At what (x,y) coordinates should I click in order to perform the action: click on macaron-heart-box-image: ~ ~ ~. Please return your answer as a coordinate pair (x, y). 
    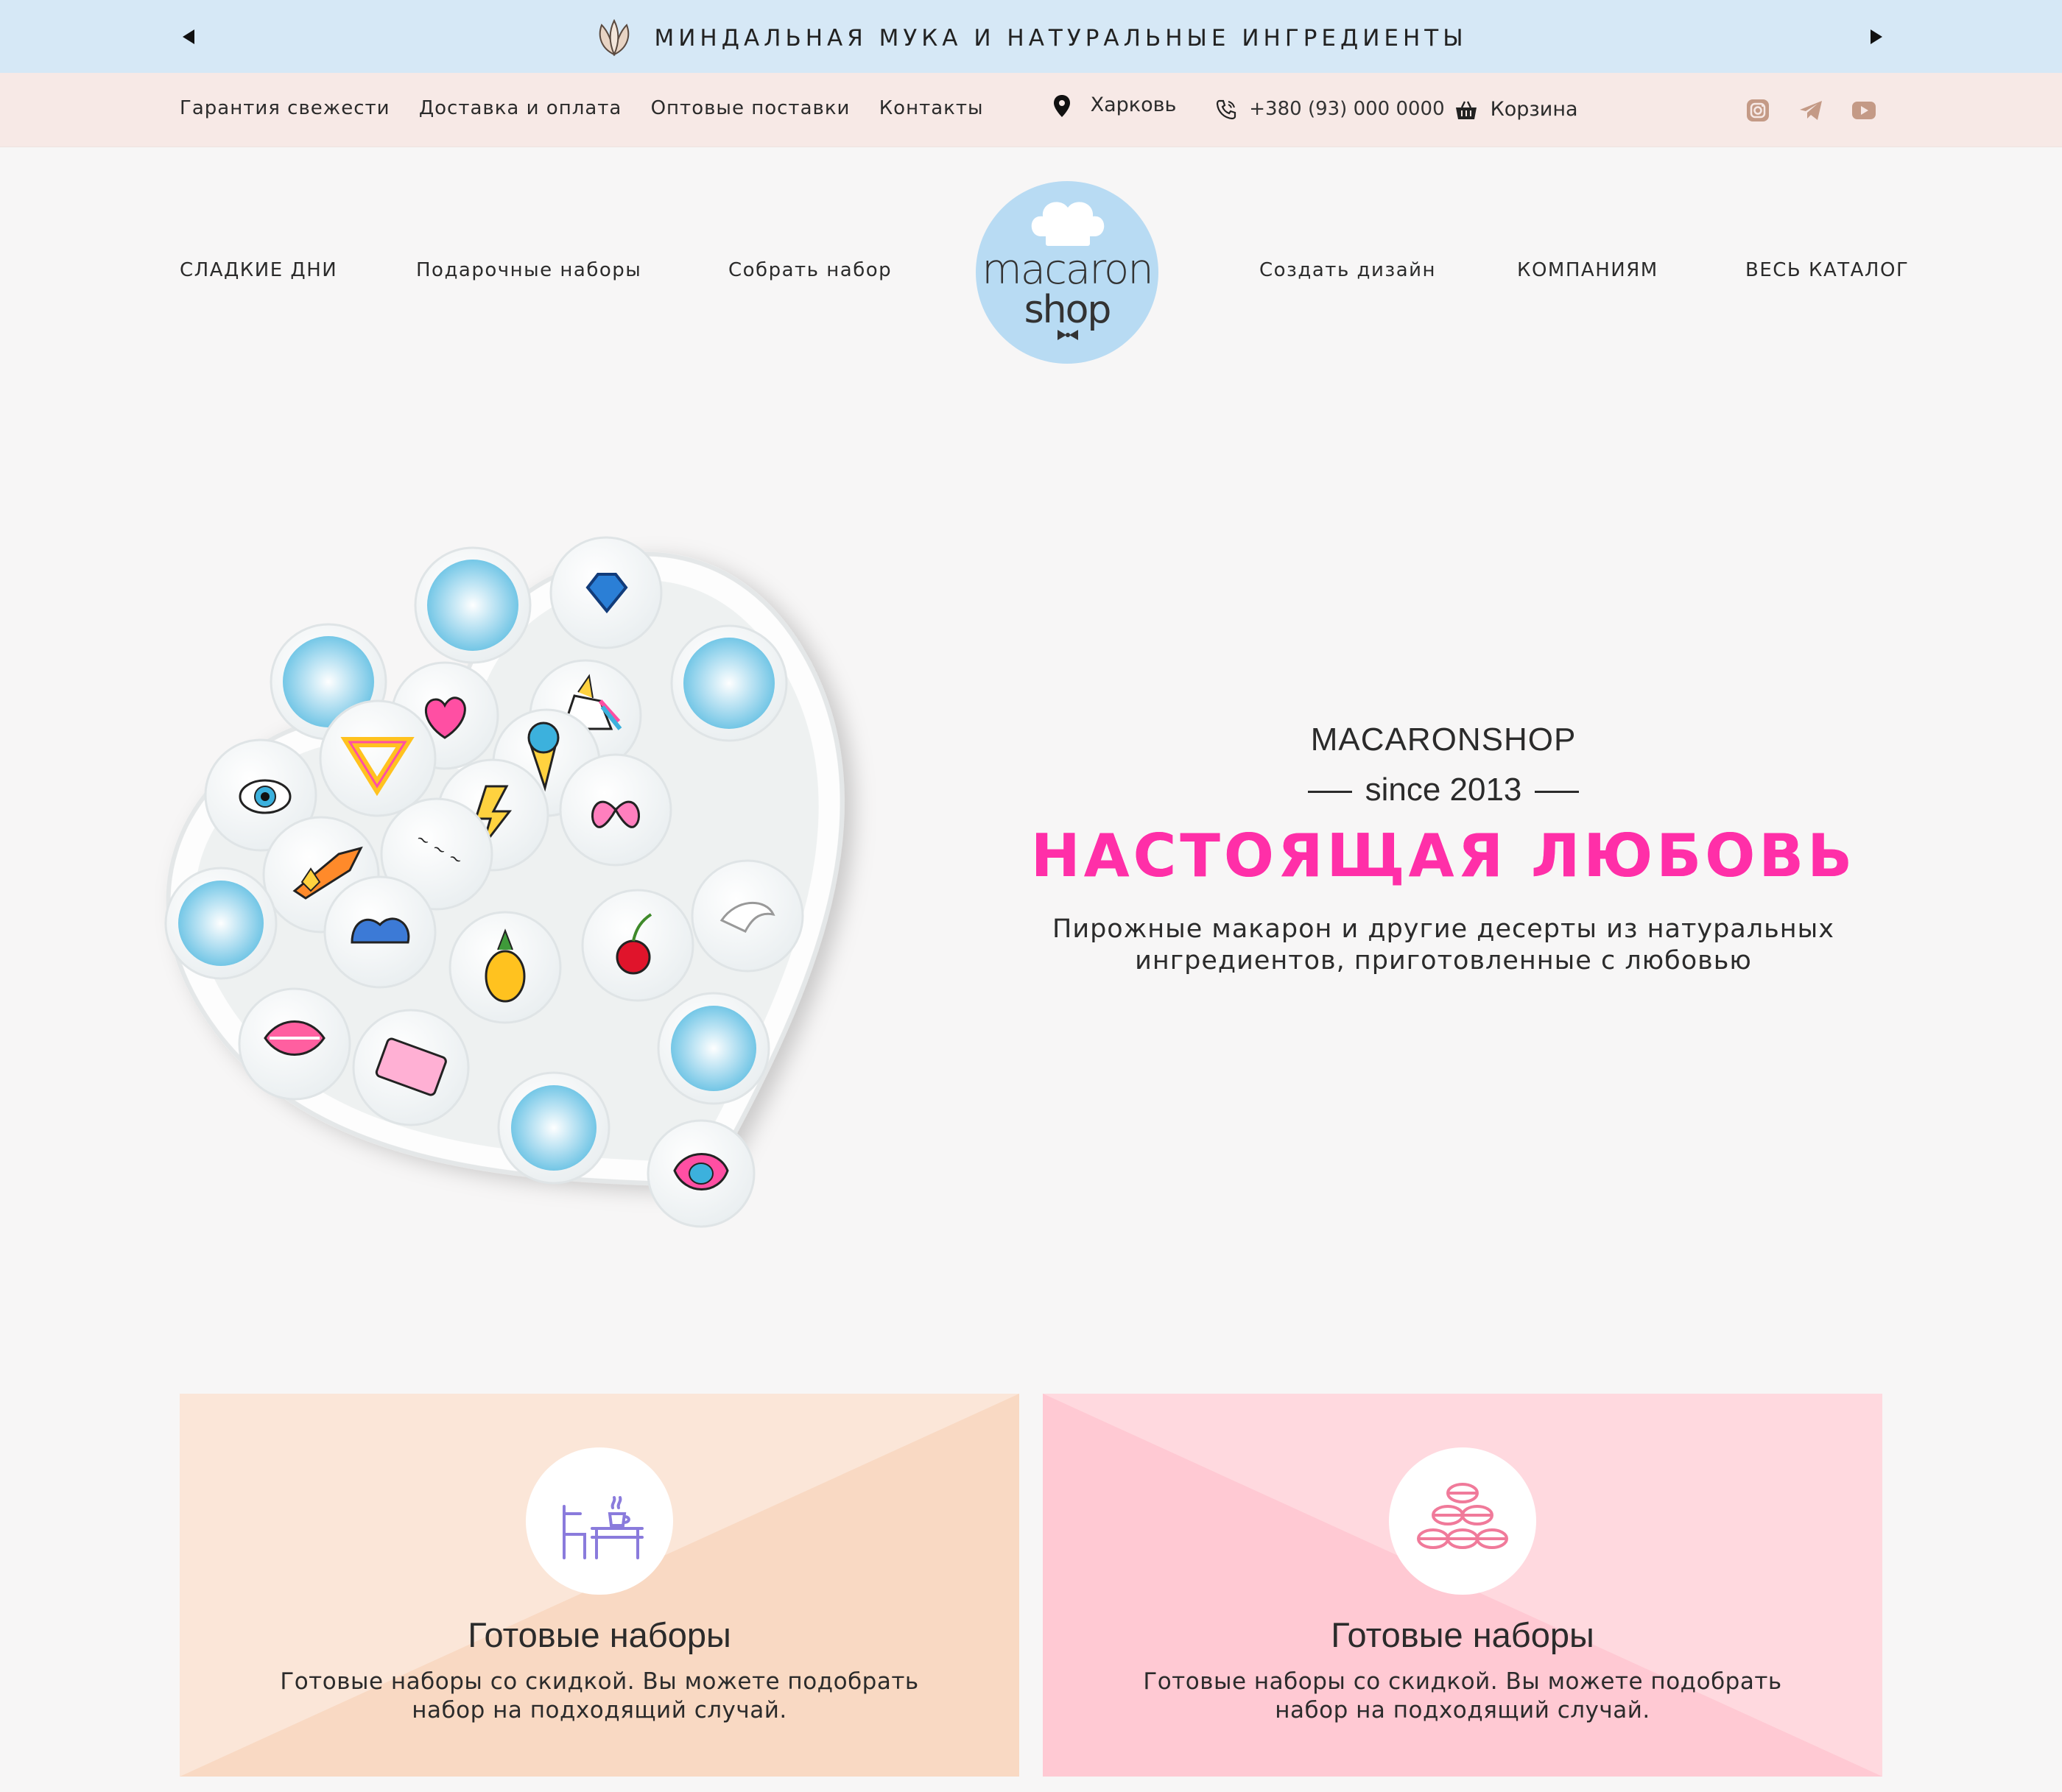
    Looking at the image, I should click on (504, 882).